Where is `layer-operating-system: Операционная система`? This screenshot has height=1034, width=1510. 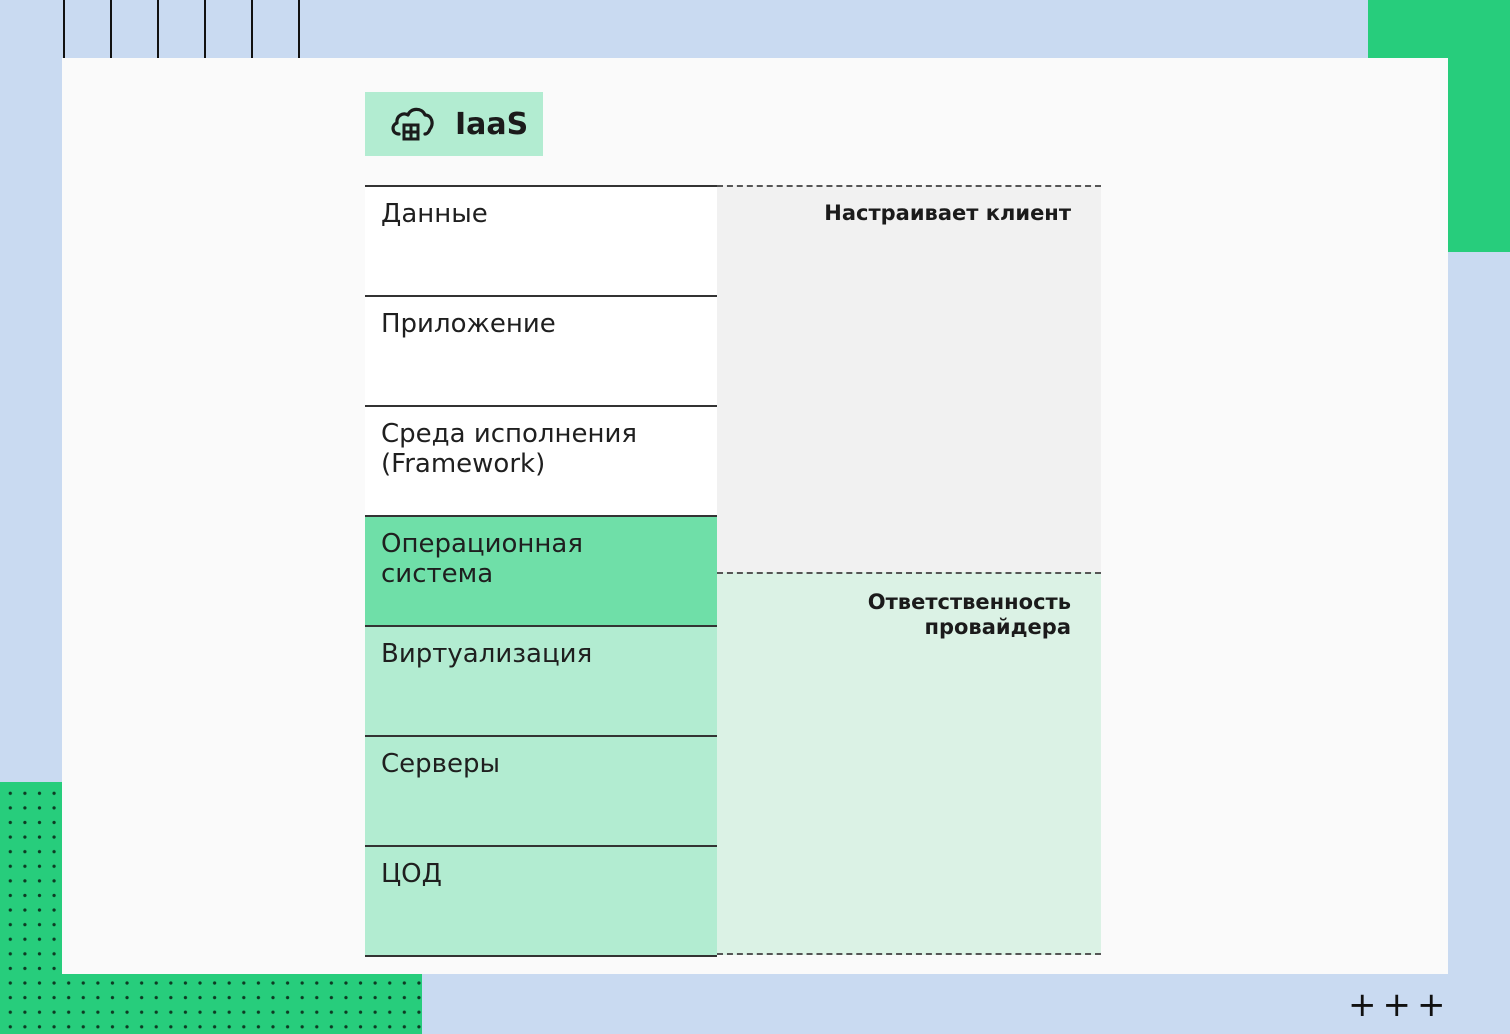
layer-operating-system: Операционная система is located at coordinates (541, 570).